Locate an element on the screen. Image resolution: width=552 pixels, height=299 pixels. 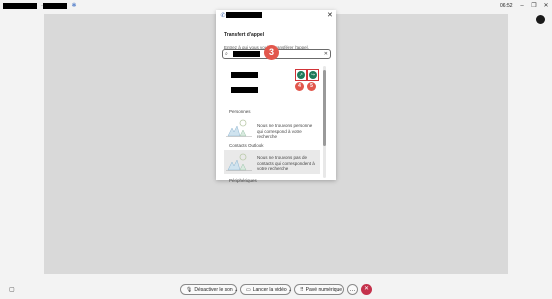
avatar is located at coordinates (540, 19).